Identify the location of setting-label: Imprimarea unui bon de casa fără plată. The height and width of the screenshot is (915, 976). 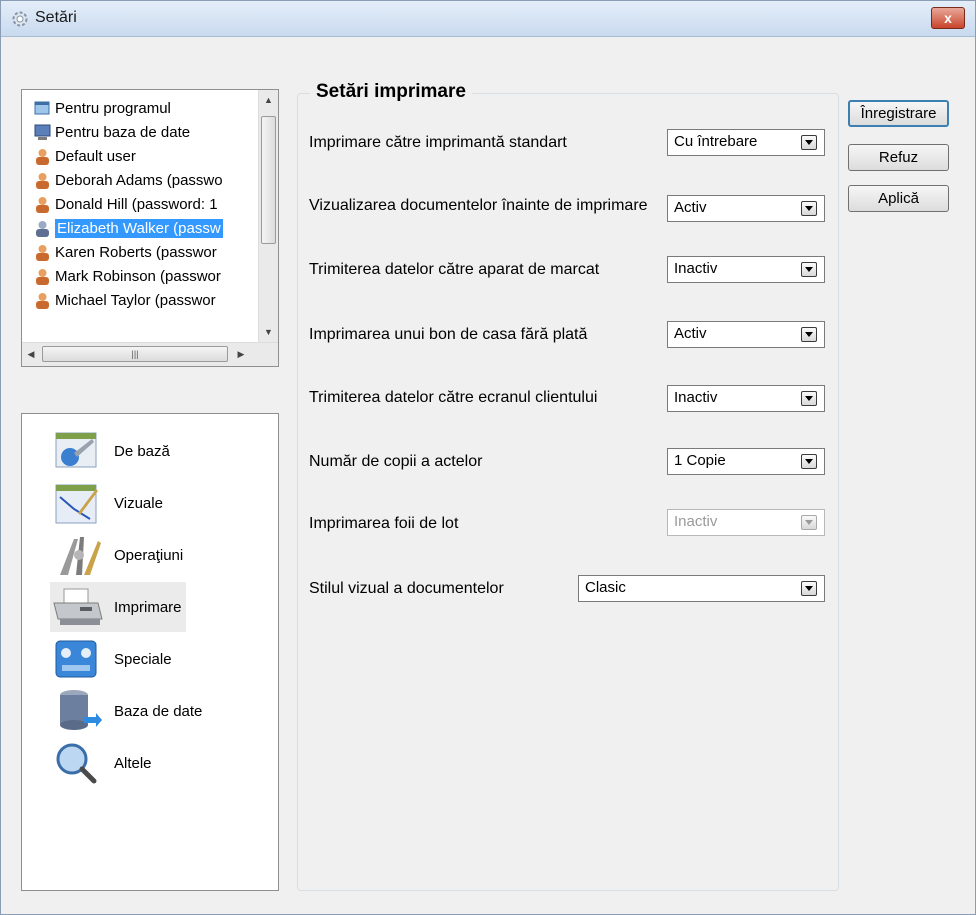
(448, 334).